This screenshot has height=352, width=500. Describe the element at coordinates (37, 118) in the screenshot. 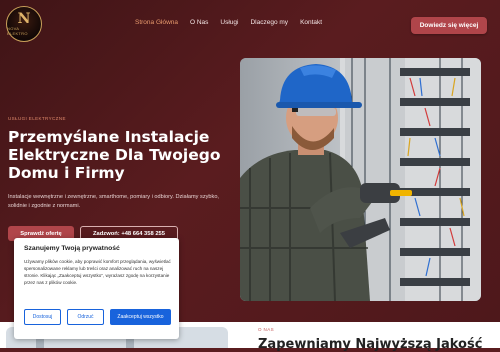

I see `hero-eyebrow: USŁUGI ELEKTRYCZNE` at that location.